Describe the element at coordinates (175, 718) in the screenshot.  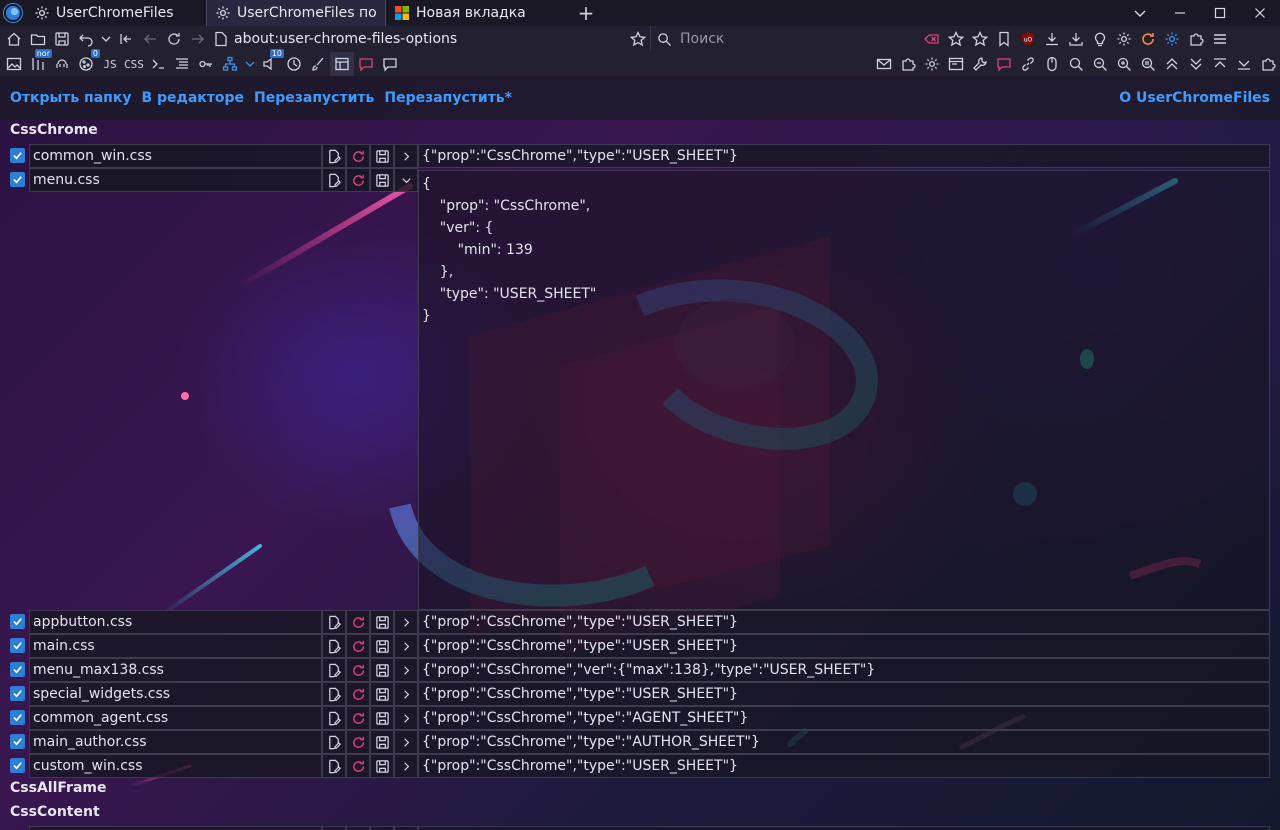
I see `file-name-field: common_agent.css` at that location.